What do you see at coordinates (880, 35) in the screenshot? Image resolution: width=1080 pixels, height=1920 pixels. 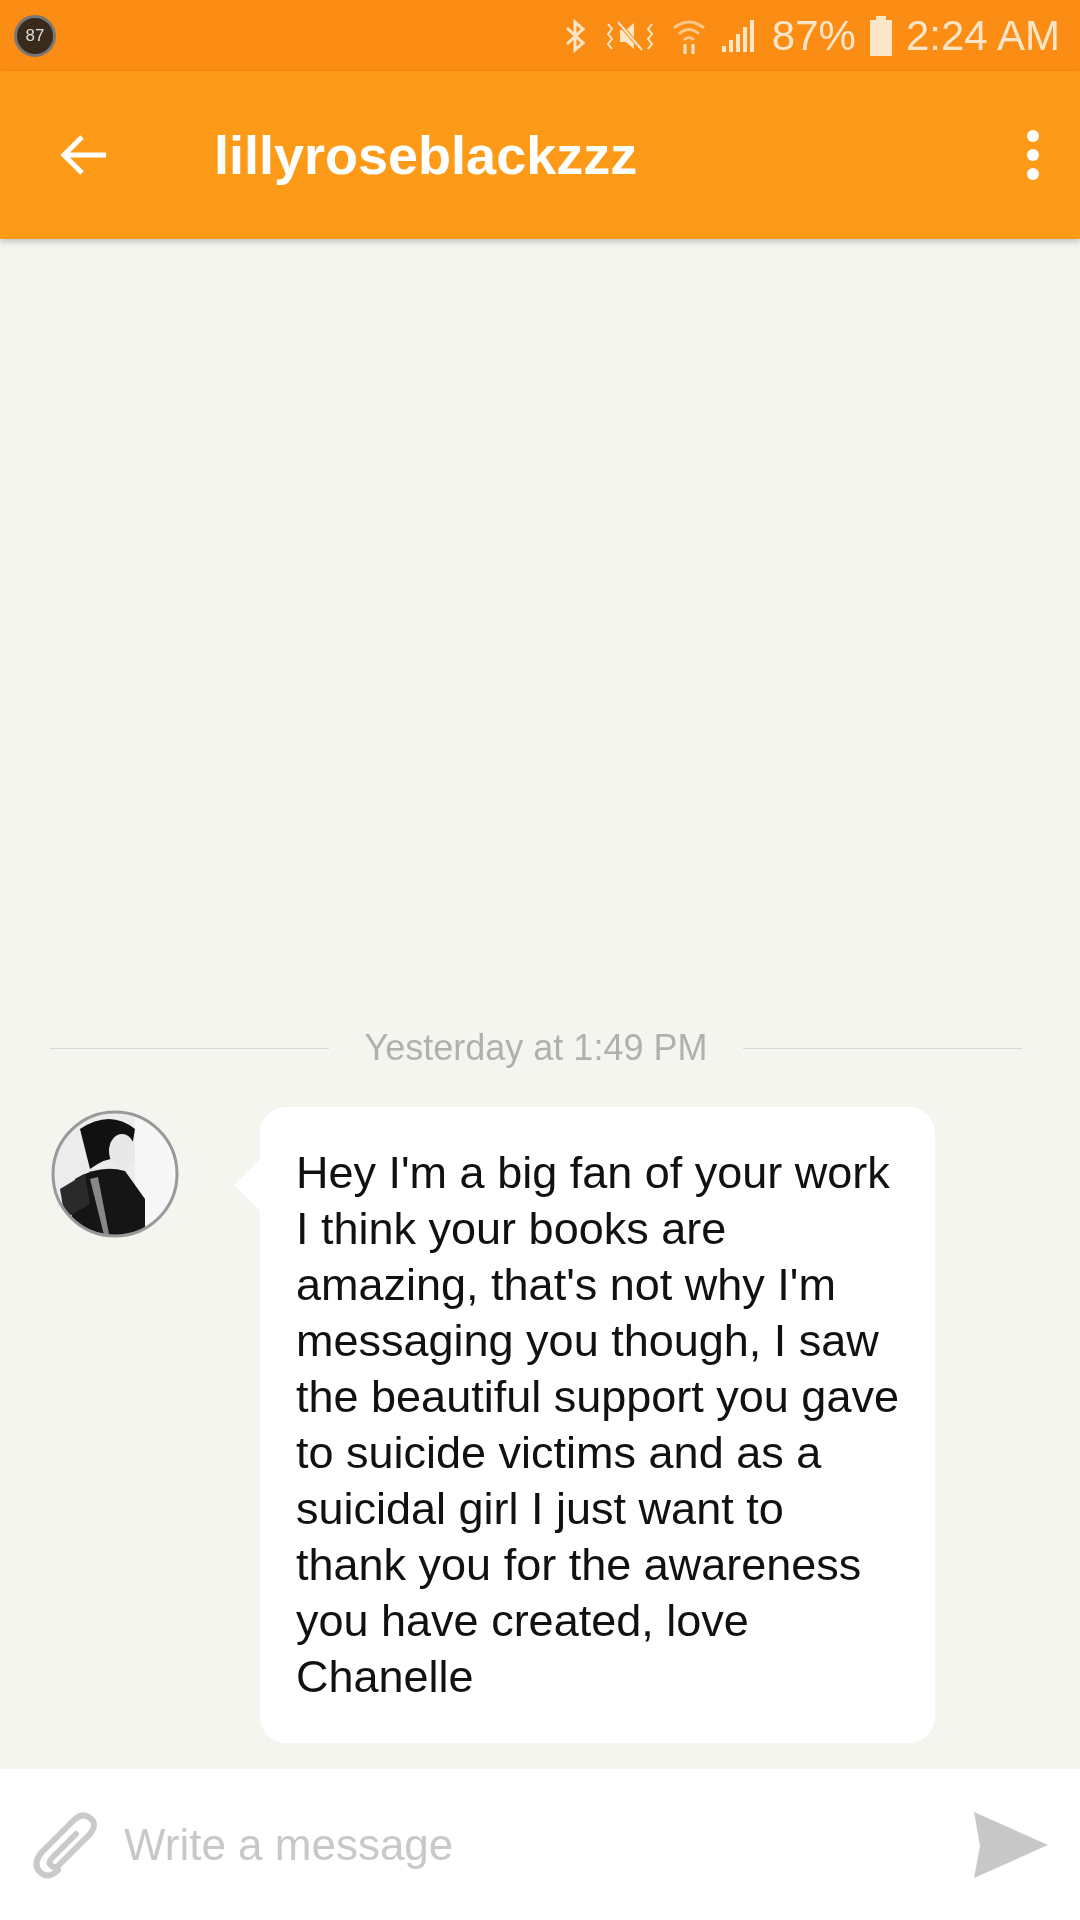 I see `battery-icon` at bounding box center [880, 35].